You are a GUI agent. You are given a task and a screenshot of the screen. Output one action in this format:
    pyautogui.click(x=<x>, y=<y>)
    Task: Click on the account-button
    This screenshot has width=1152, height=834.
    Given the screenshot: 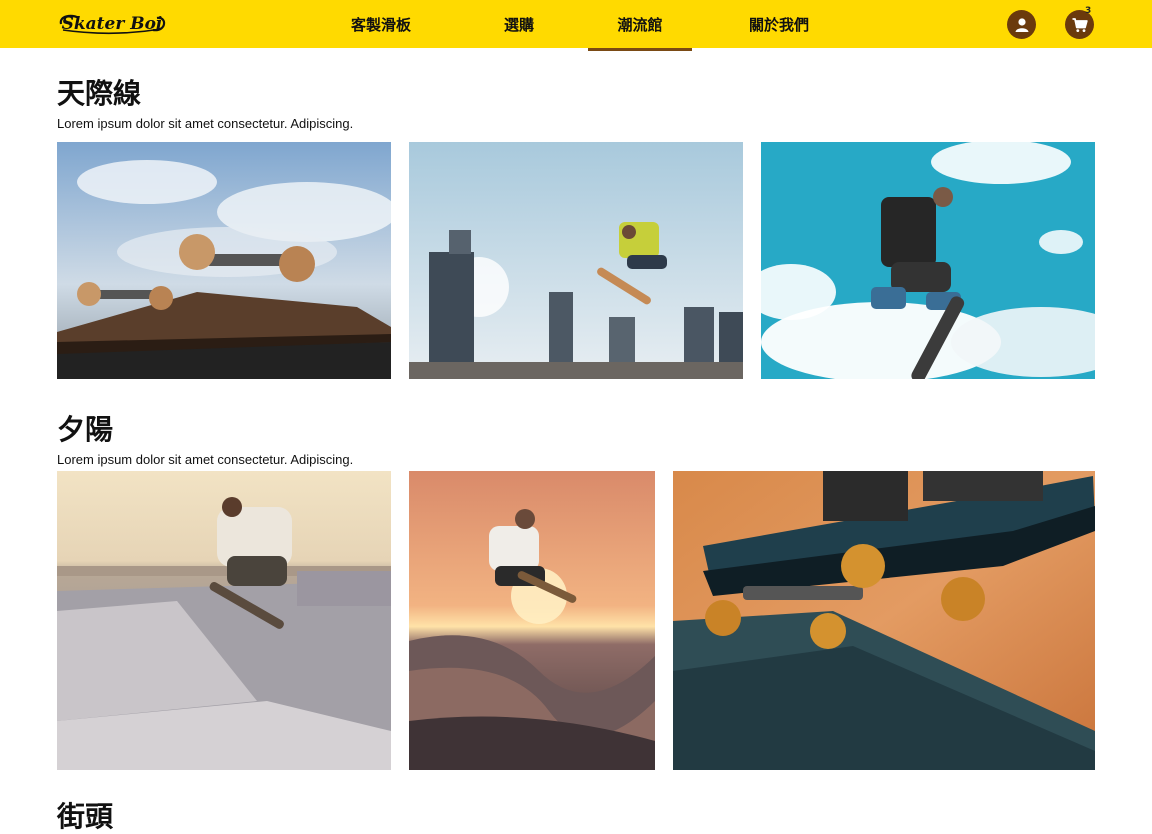 What is the action you would take?
    pyautogui.click(x=1021, y=24)
    